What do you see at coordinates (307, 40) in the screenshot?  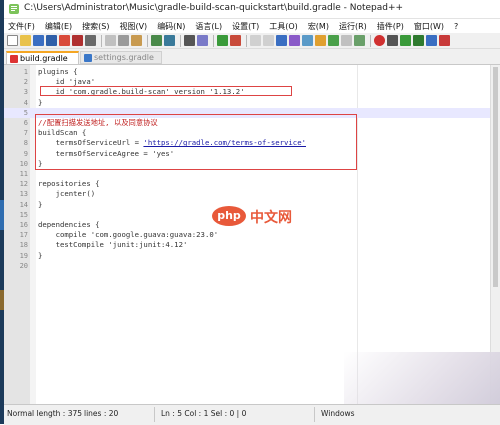 I see `indent-guide-icon` at bounding box center [307, 40].